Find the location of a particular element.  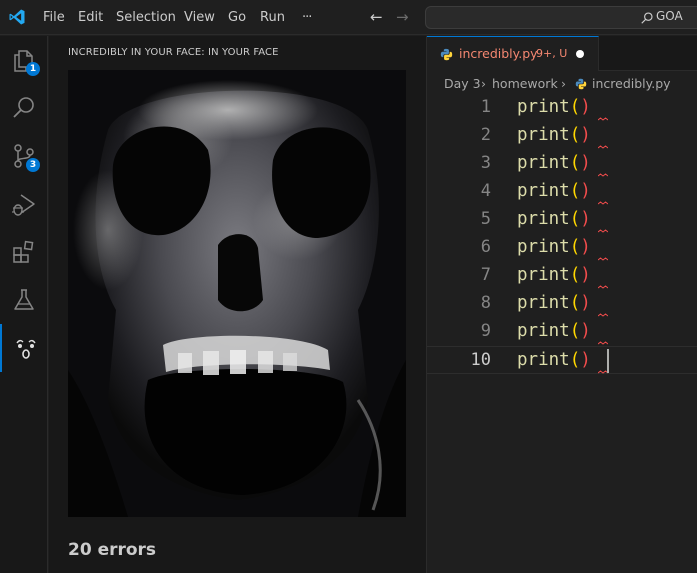

code-line: 3 print() is located at coordinates (562, 164).